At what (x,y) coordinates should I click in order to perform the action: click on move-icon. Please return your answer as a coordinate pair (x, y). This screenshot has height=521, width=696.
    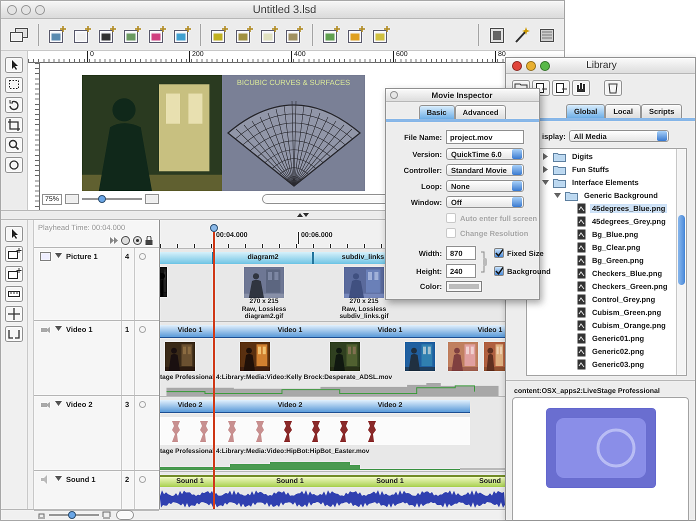
    Looking at the image, I should click on (14, 314).